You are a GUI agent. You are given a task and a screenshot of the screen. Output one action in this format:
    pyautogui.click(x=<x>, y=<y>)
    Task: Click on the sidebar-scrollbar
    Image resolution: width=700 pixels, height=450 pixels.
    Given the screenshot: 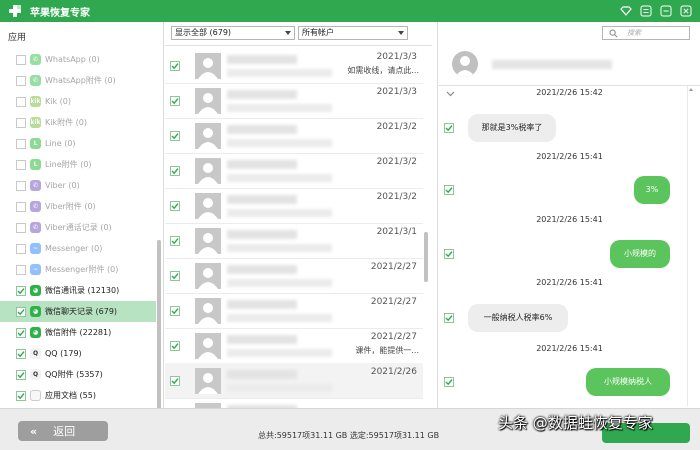 What is the action you would take?
    pyautogui.click(x=159, y=326)
    